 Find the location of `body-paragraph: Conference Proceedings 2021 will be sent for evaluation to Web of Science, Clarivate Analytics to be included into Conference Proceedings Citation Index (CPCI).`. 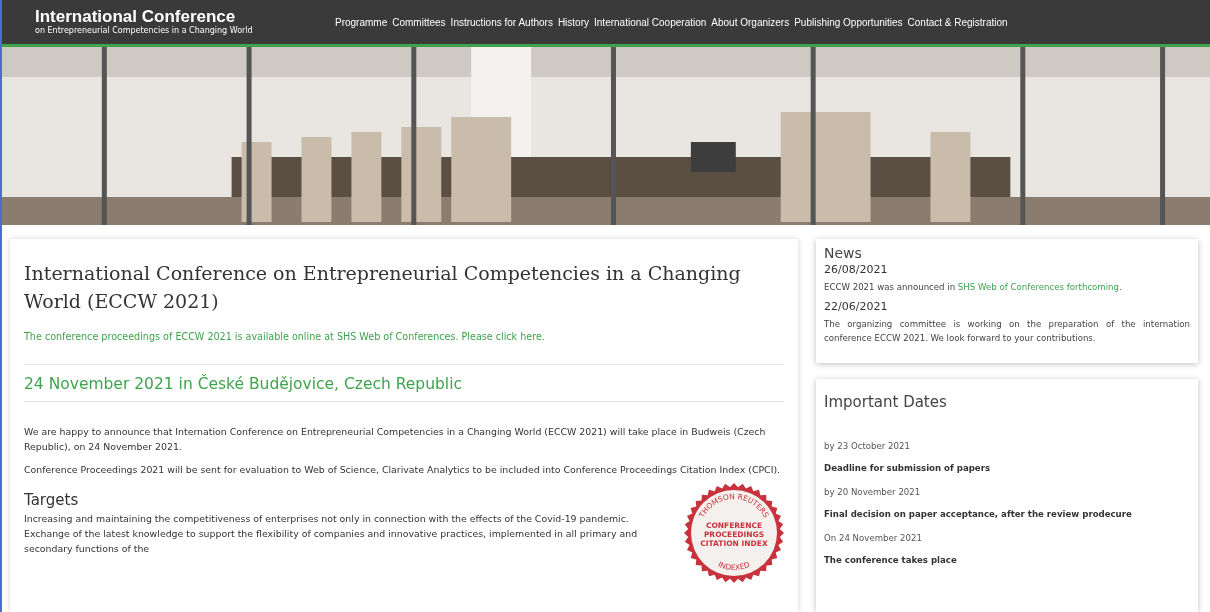

body-paragraph: Conference Proceedings 2021 will be sent for evaluation to Web of Science, Clarivate Analytics to be included into Conference Proceedings Citation Index (CPCI). is located at coordinates (403, 470).